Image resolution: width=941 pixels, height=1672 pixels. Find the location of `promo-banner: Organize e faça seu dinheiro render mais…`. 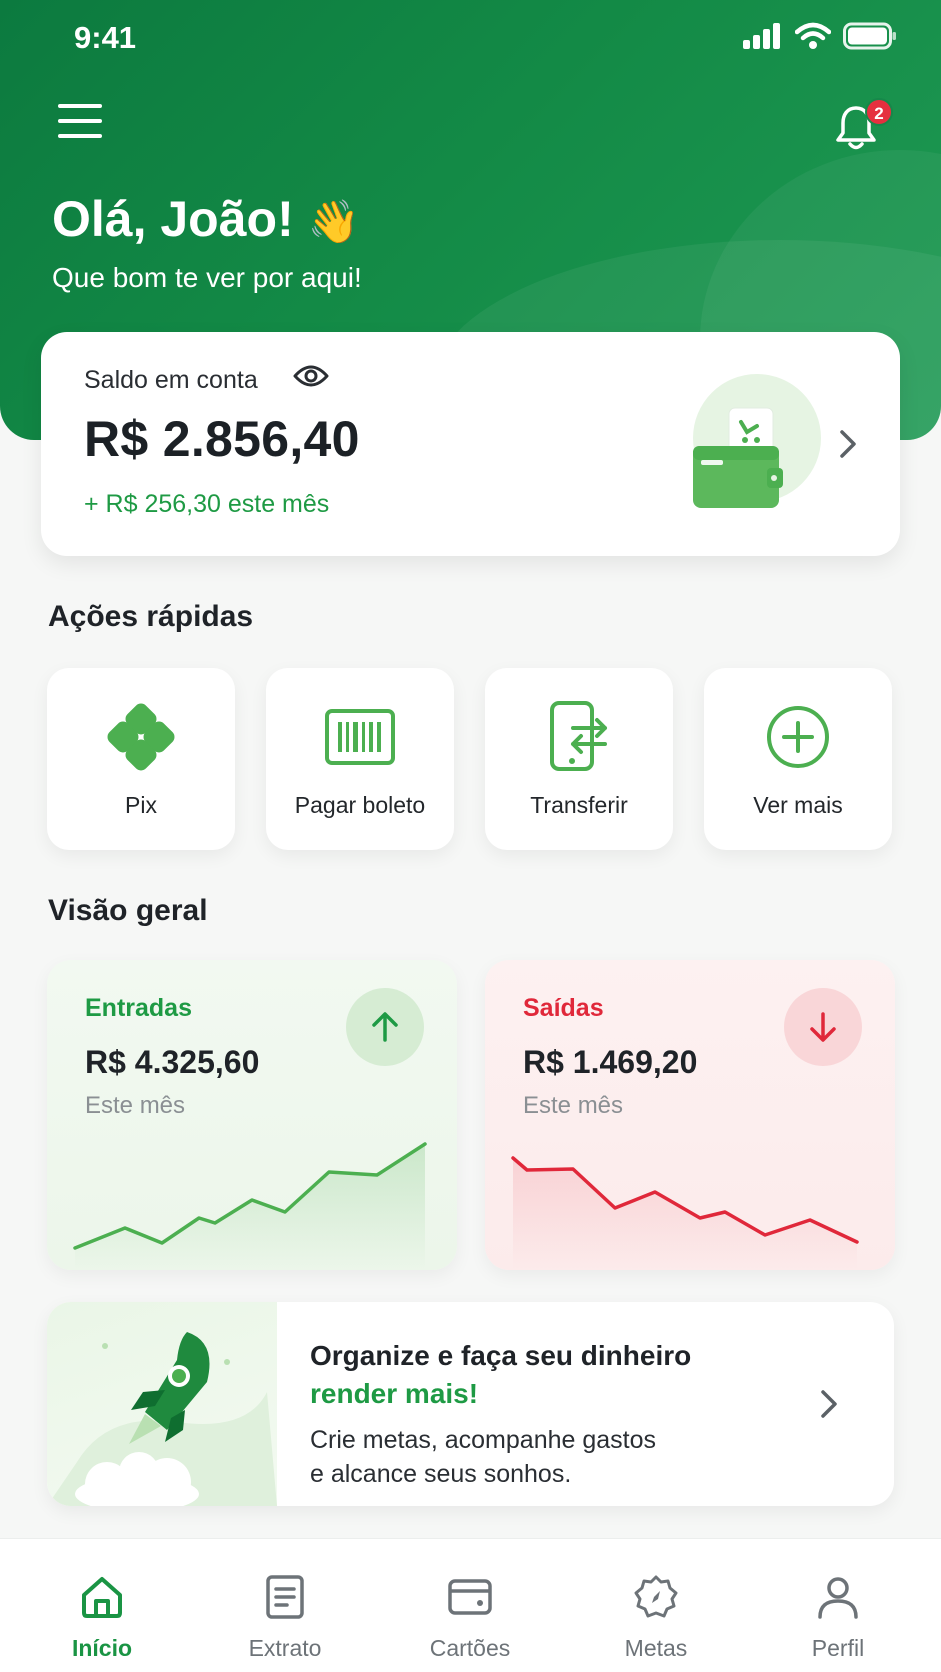

promo-banner: Organize e faça seu dinheiro render mais… is located at coordinates (470, 1404).